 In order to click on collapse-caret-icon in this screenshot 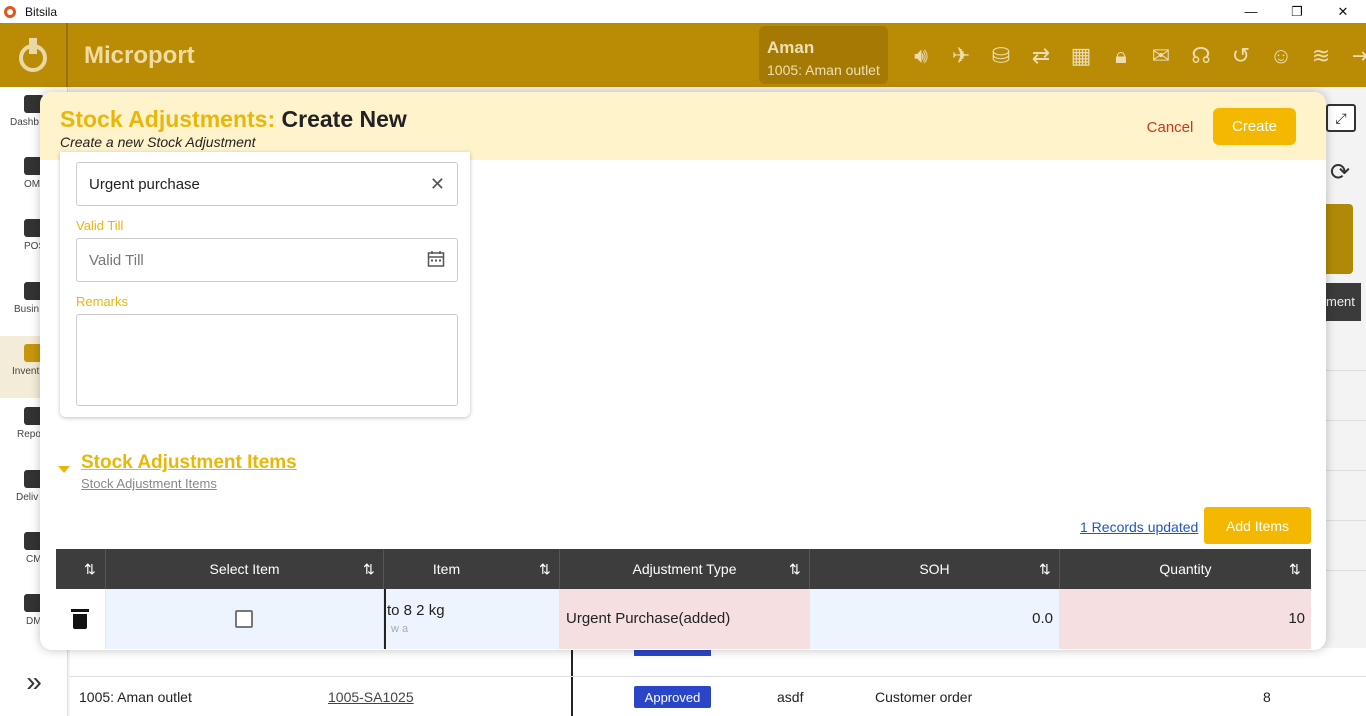, I will do `click(64, 469)`.